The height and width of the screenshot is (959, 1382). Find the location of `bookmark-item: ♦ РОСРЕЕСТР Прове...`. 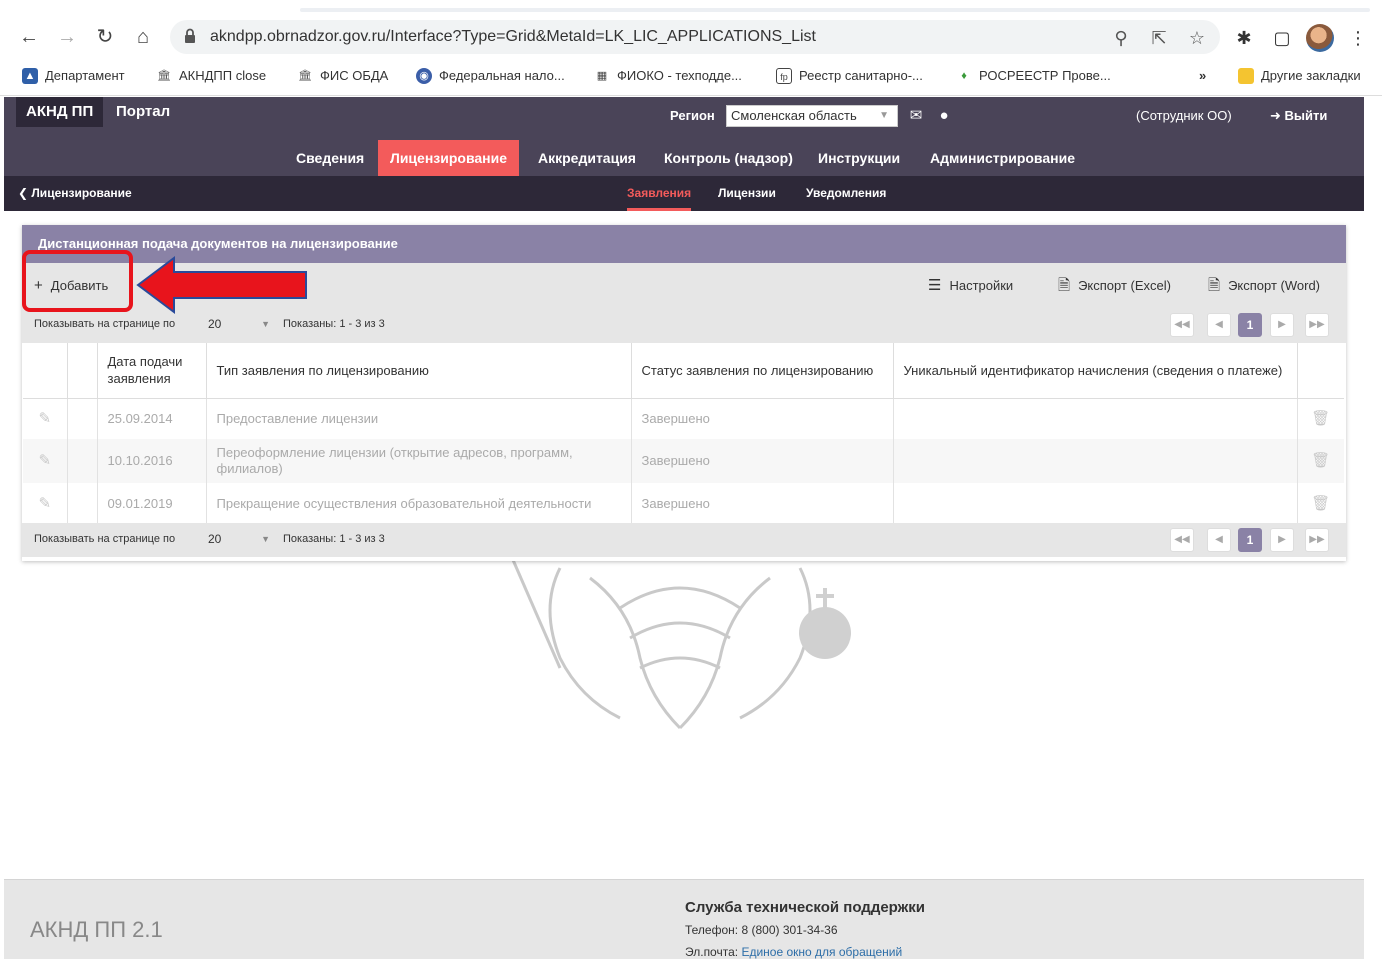

bookmark-item: ♦ РОСРЕЕСТР Прове... is located at coordinates (1033, 76).